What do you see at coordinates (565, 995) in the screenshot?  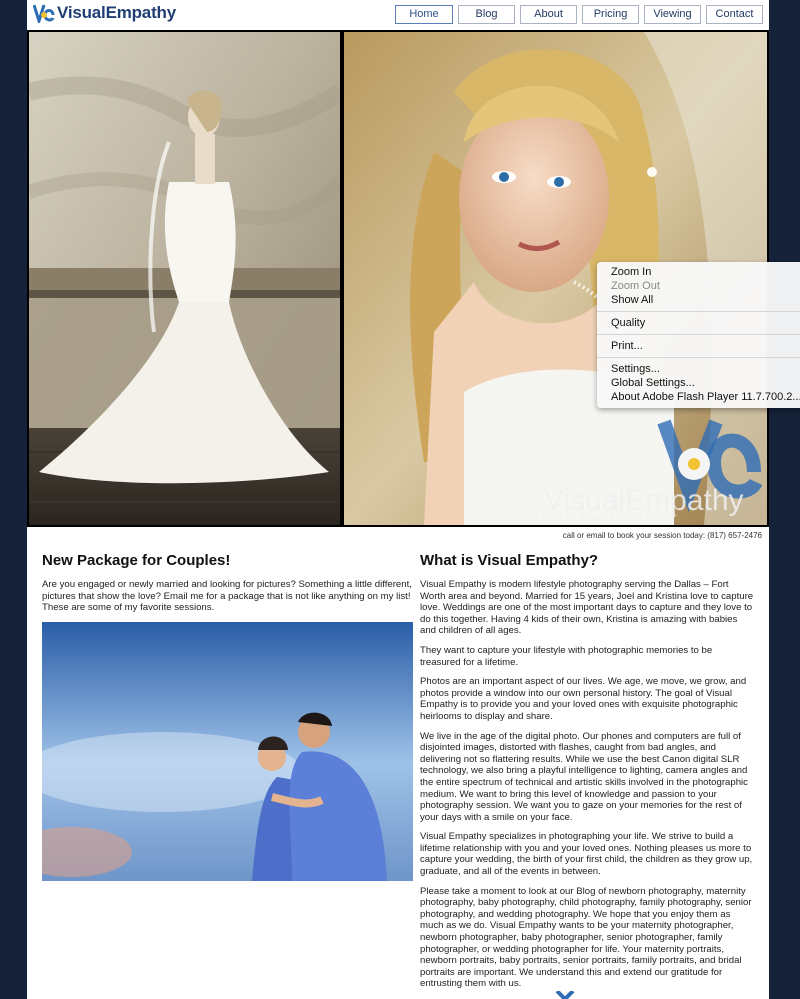 I see `footer-logo-icon` at bounding box center [565, 995].